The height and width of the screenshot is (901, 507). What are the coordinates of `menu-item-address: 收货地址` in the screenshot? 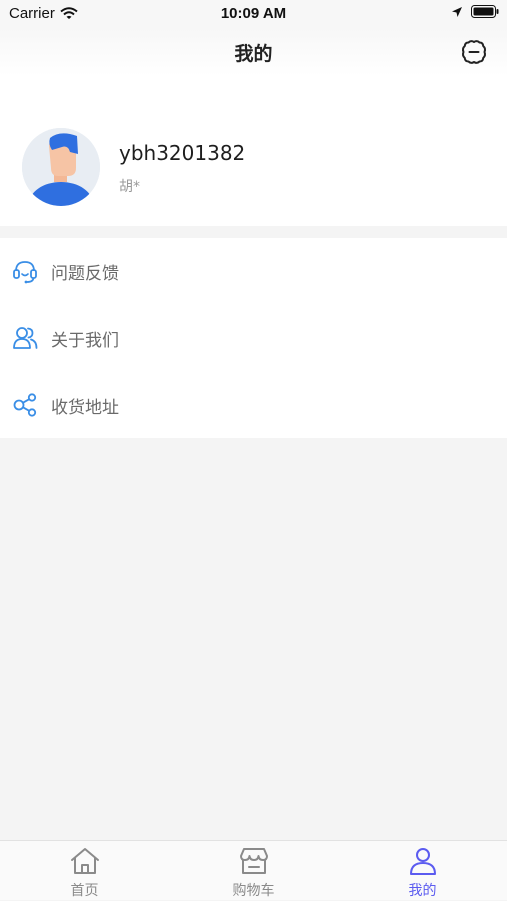 It's located at (253, 405).